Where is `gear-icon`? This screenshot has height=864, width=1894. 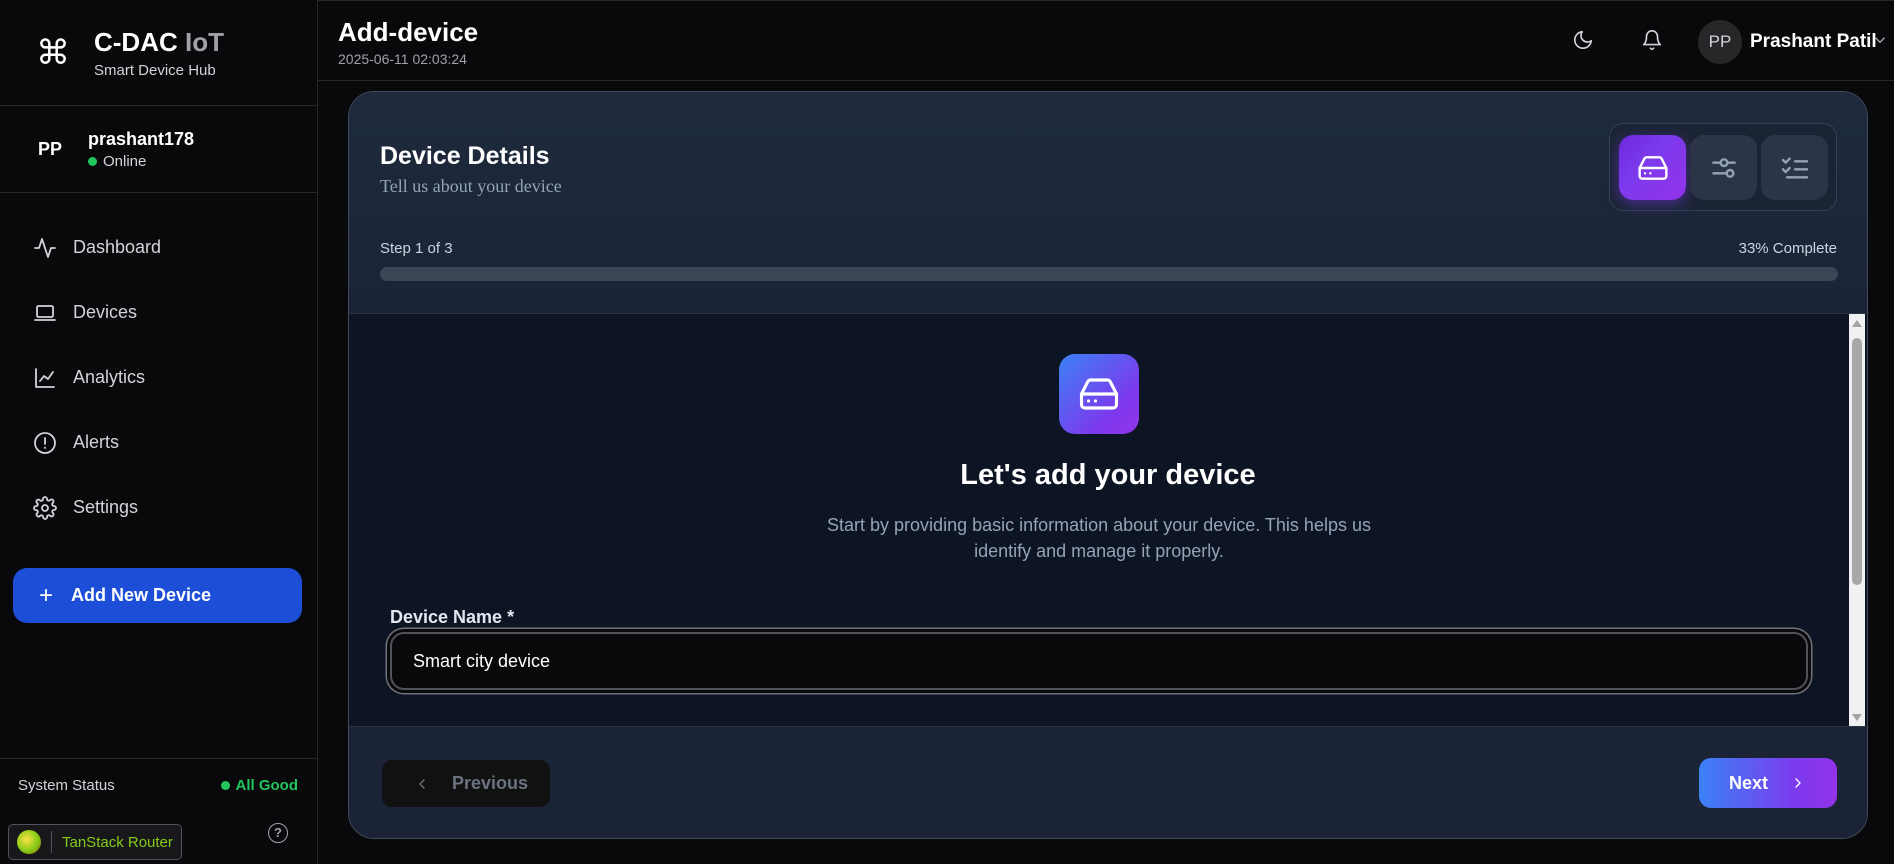 gear-icon is located at coordinates (45, 507).